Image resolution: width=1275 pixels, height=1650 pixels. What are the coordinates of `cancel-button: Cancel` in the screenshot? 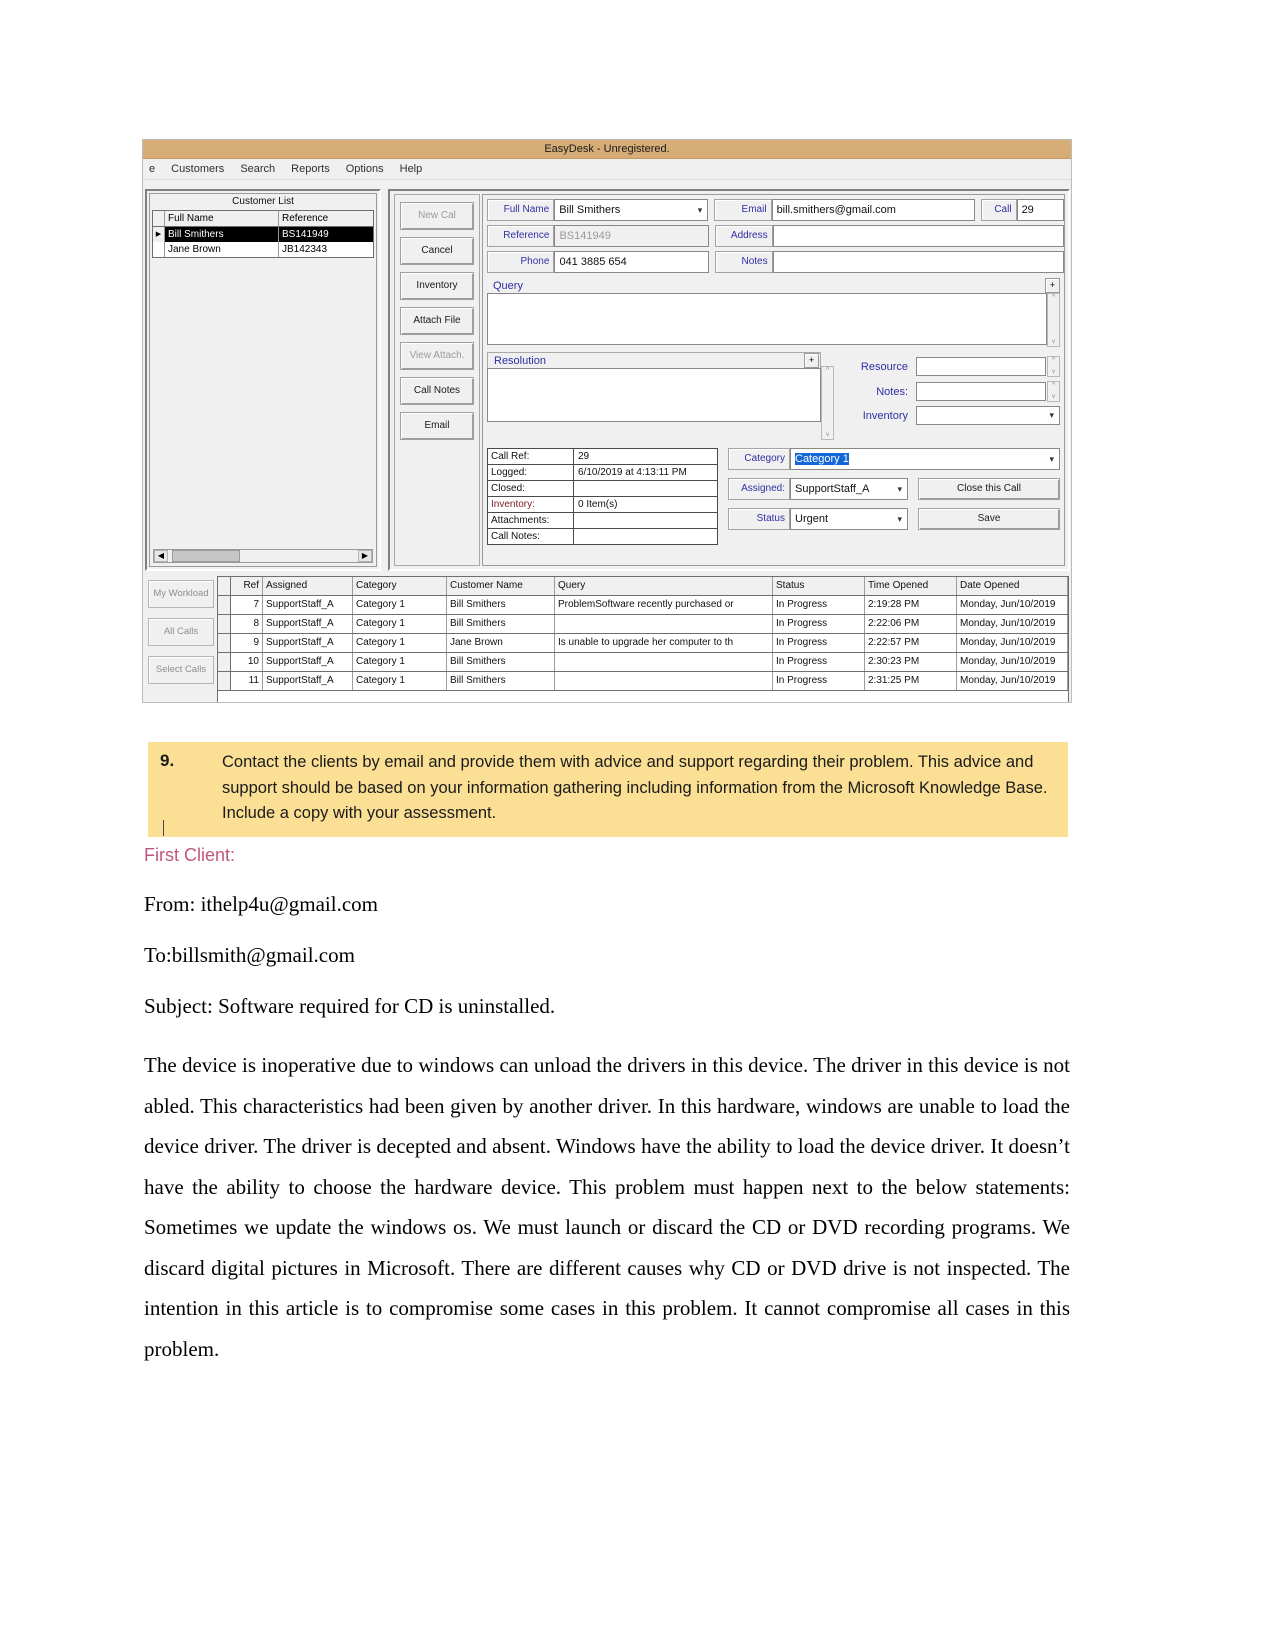 It's located at (437, 251).